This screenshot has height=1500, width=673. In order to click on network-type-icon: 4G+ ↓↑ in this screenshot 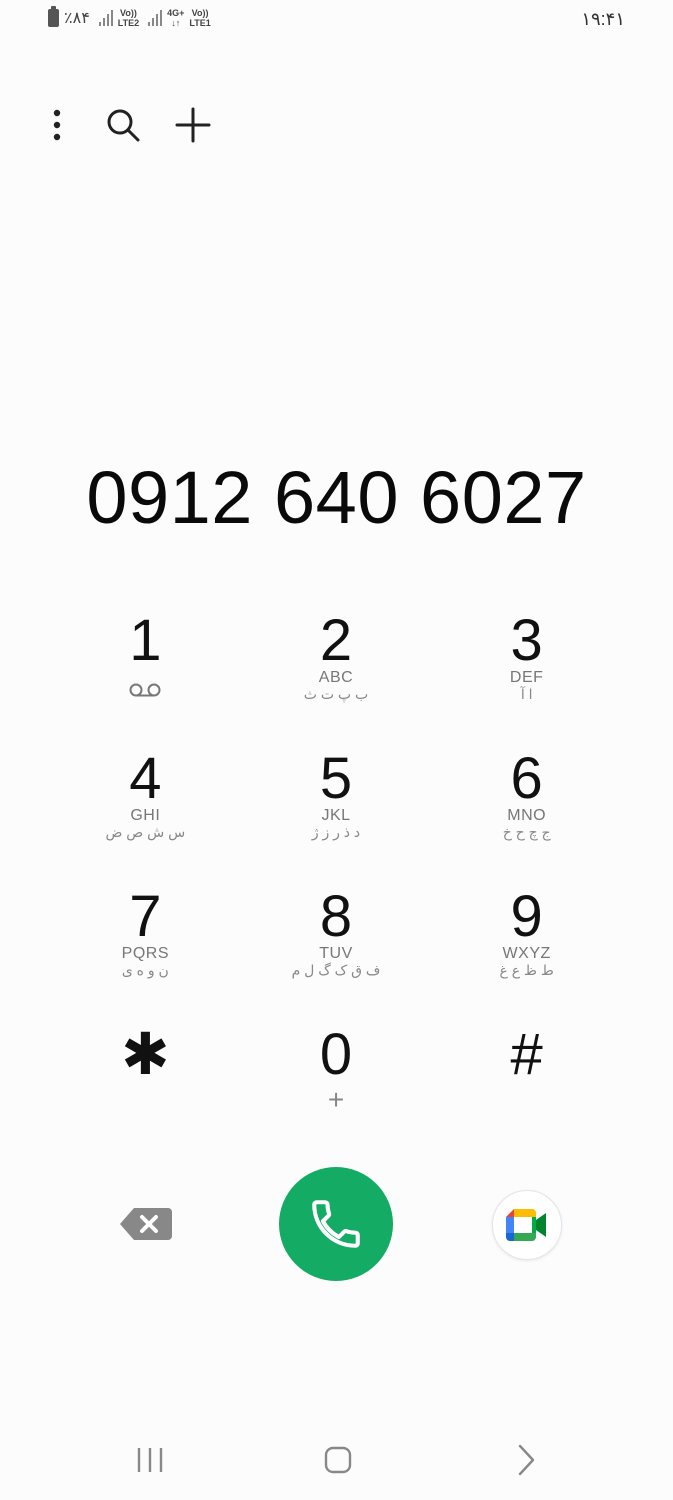, I will do `click(176, 18)`.